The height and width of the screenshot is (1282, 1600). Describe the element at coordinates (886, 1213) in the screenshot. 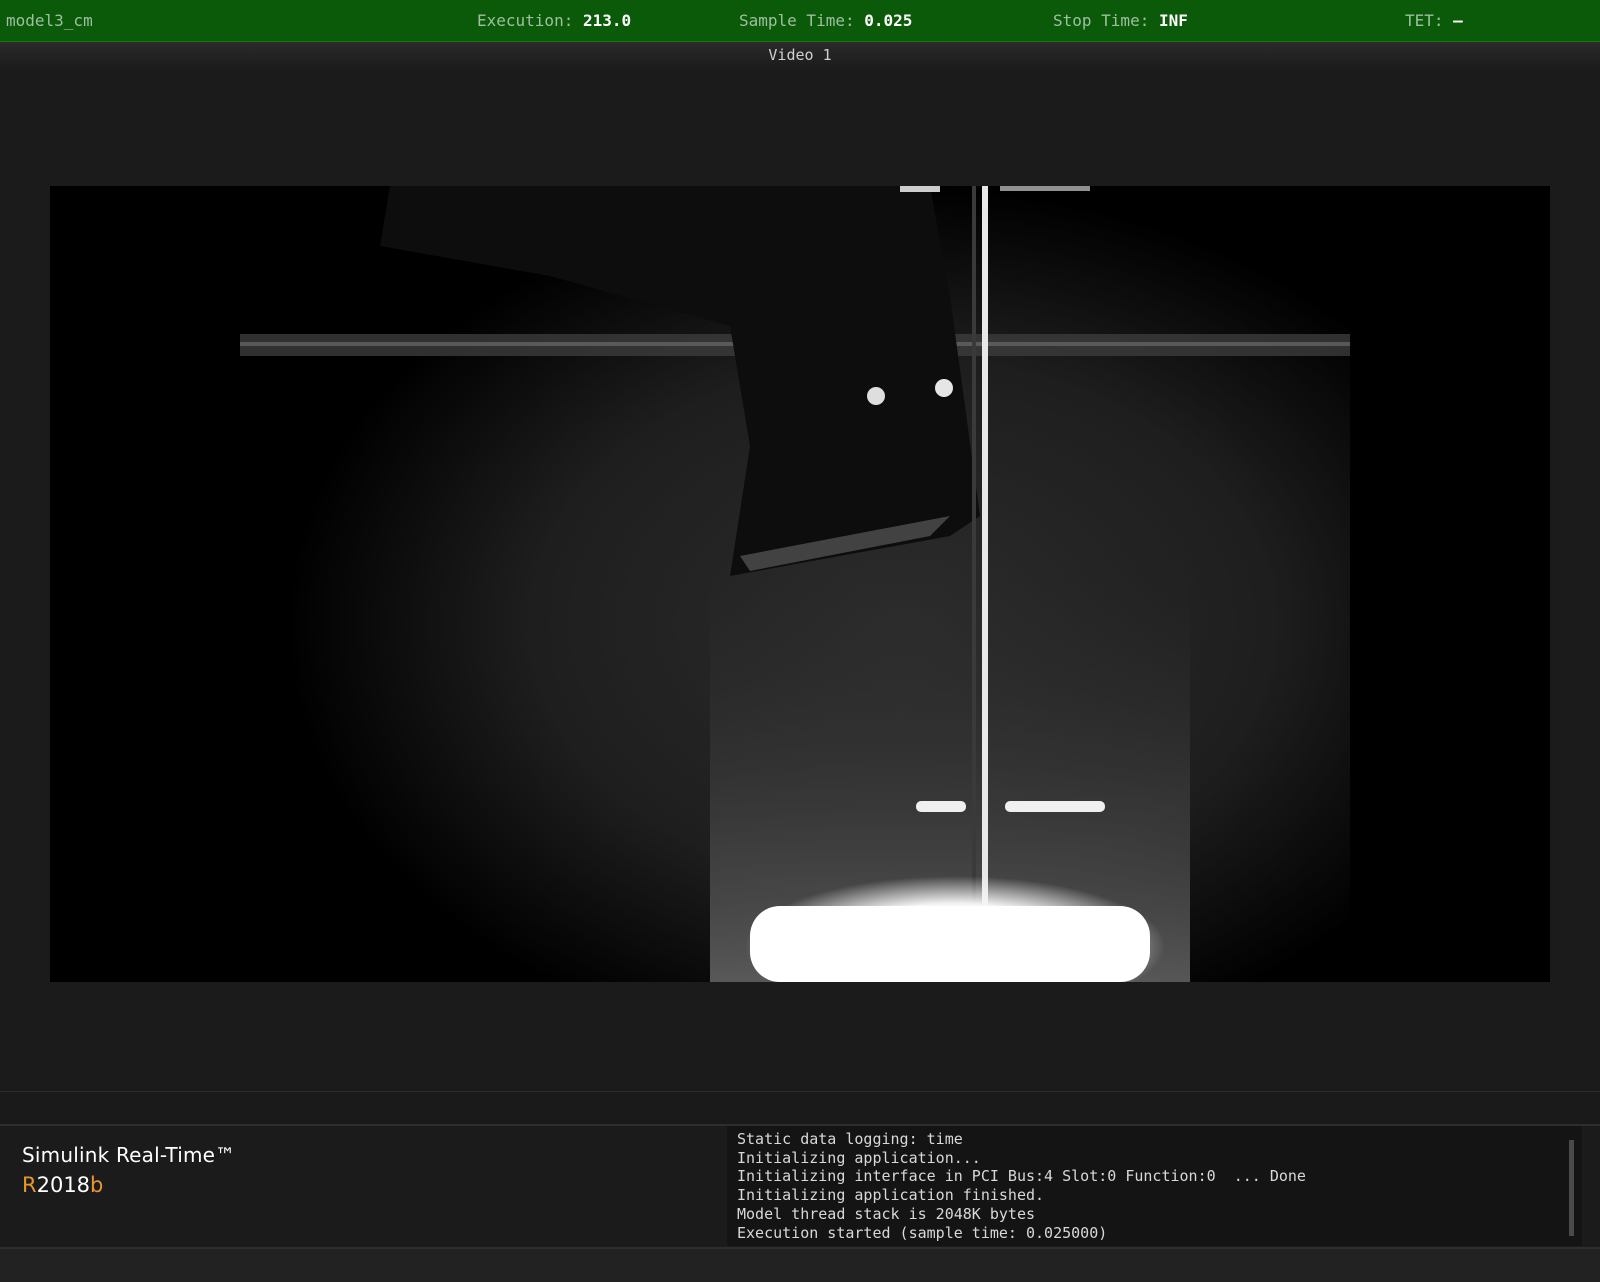

I see `console-line: Model thread stack is 2048K bytes` at that location.